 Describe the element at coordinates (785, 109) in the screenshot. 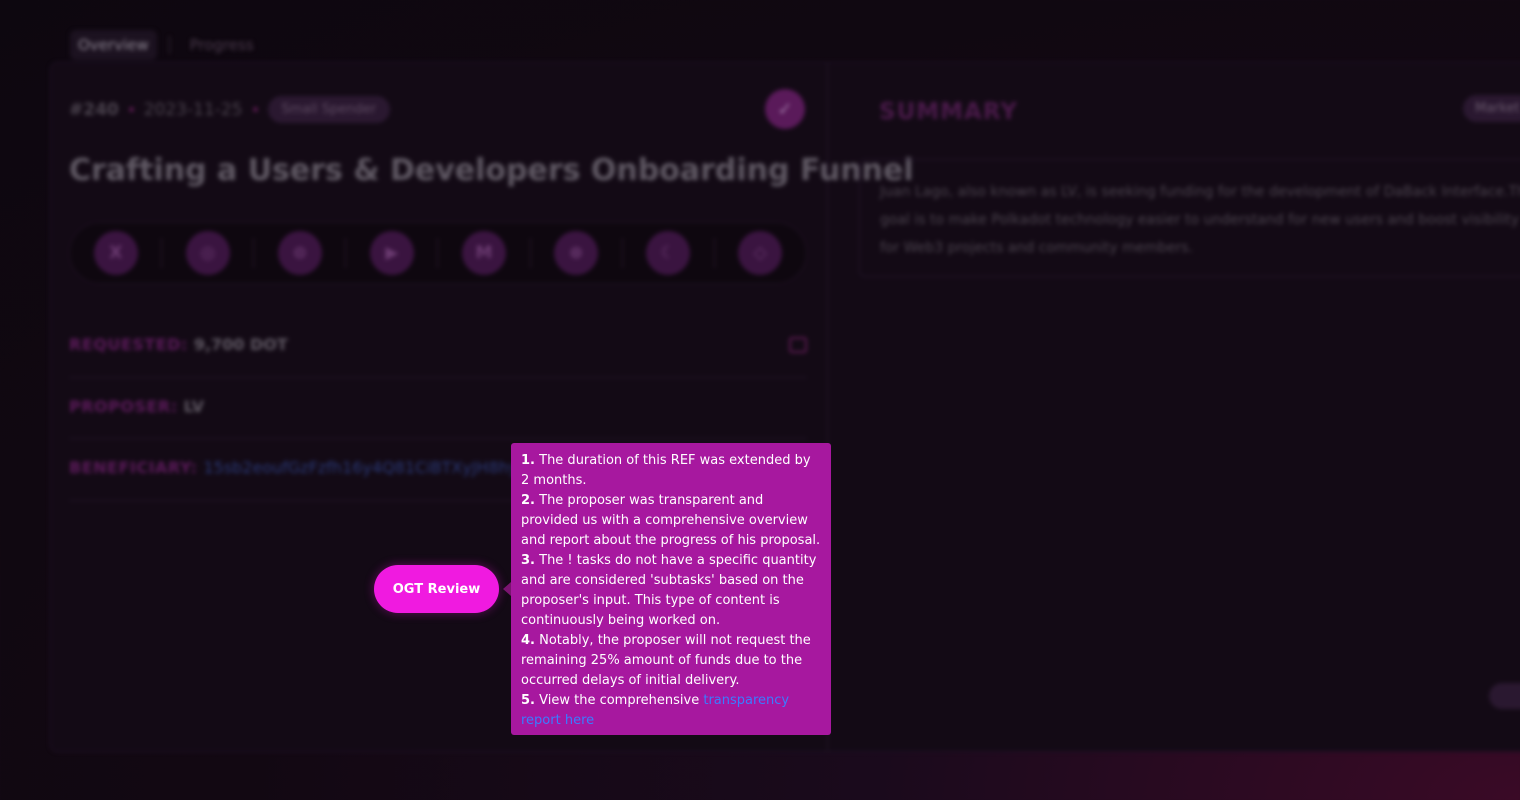

I see `check-icon: ✓` at that location.